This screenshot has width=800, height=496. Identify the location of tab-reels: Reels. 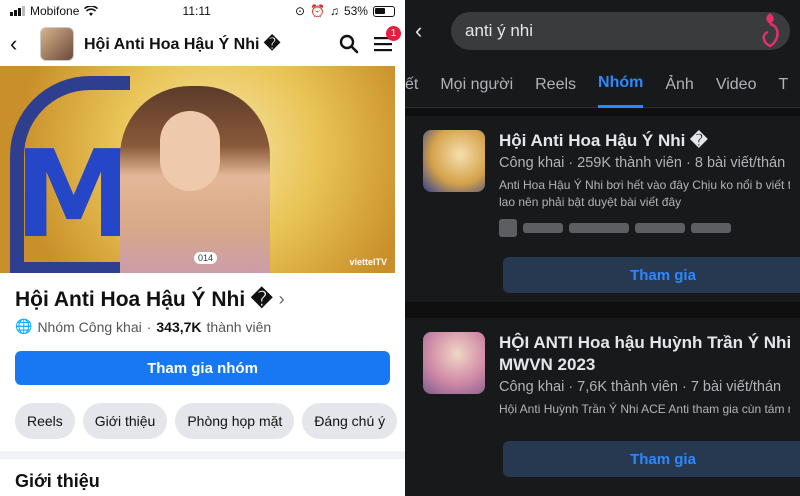
(555, 85).